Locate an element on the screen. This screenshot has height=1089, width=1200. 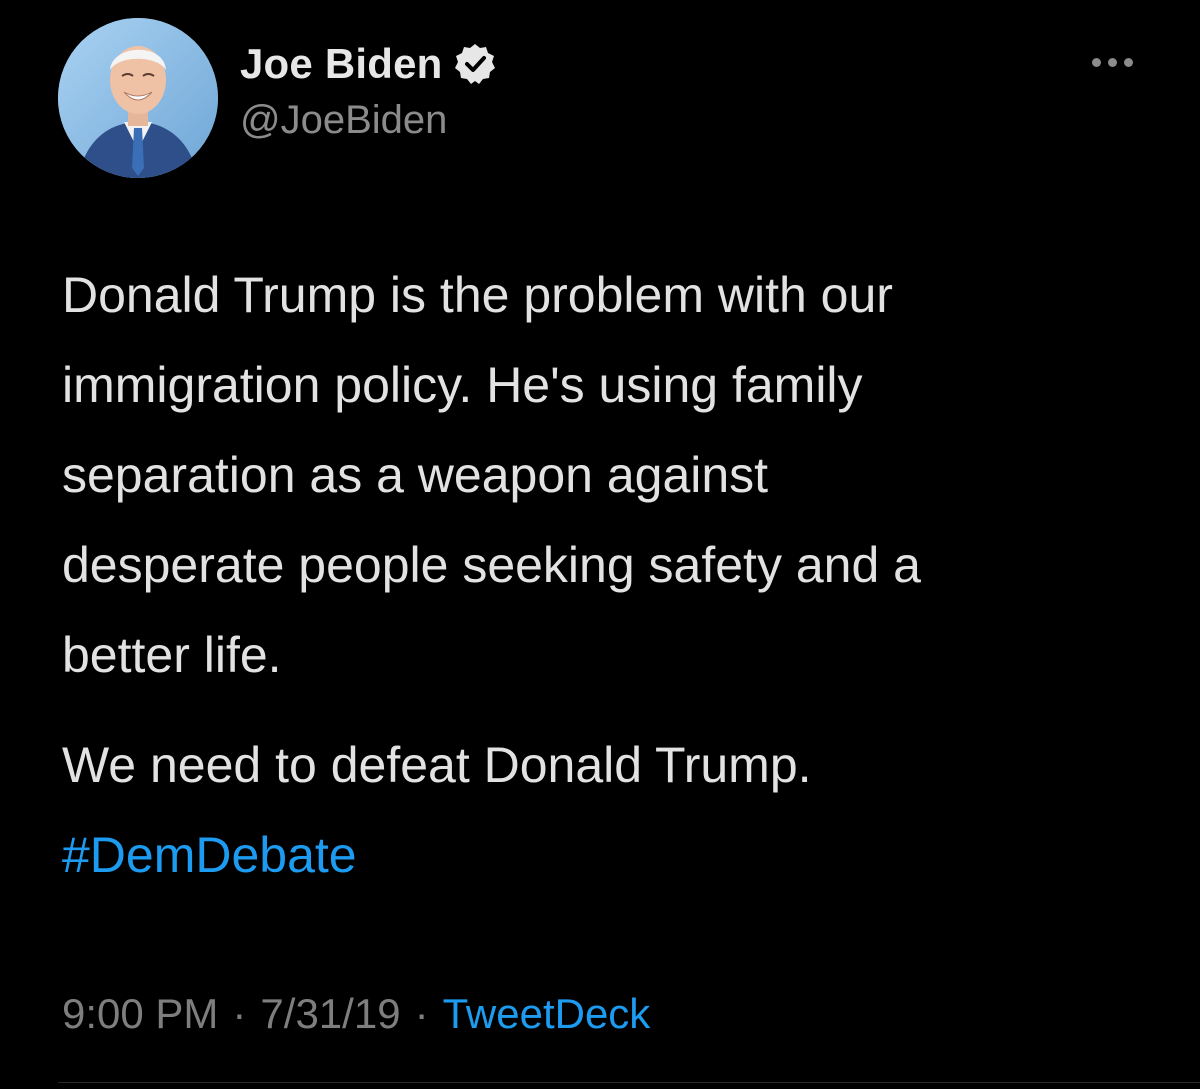
more-options-icon is located at coordinates (1116, 62).